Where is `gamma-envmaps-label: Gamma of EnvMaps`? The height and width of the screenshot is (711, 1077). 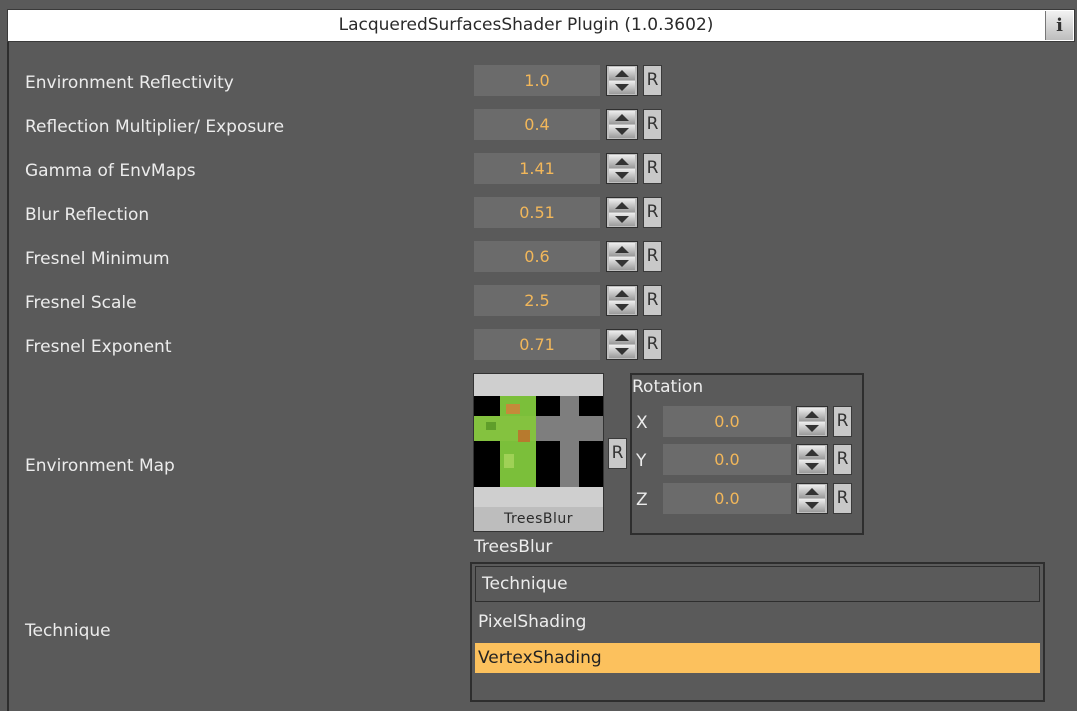 gamma-envmaps-label: Gamma of EnvMaps is located at coordinates (110, 171).